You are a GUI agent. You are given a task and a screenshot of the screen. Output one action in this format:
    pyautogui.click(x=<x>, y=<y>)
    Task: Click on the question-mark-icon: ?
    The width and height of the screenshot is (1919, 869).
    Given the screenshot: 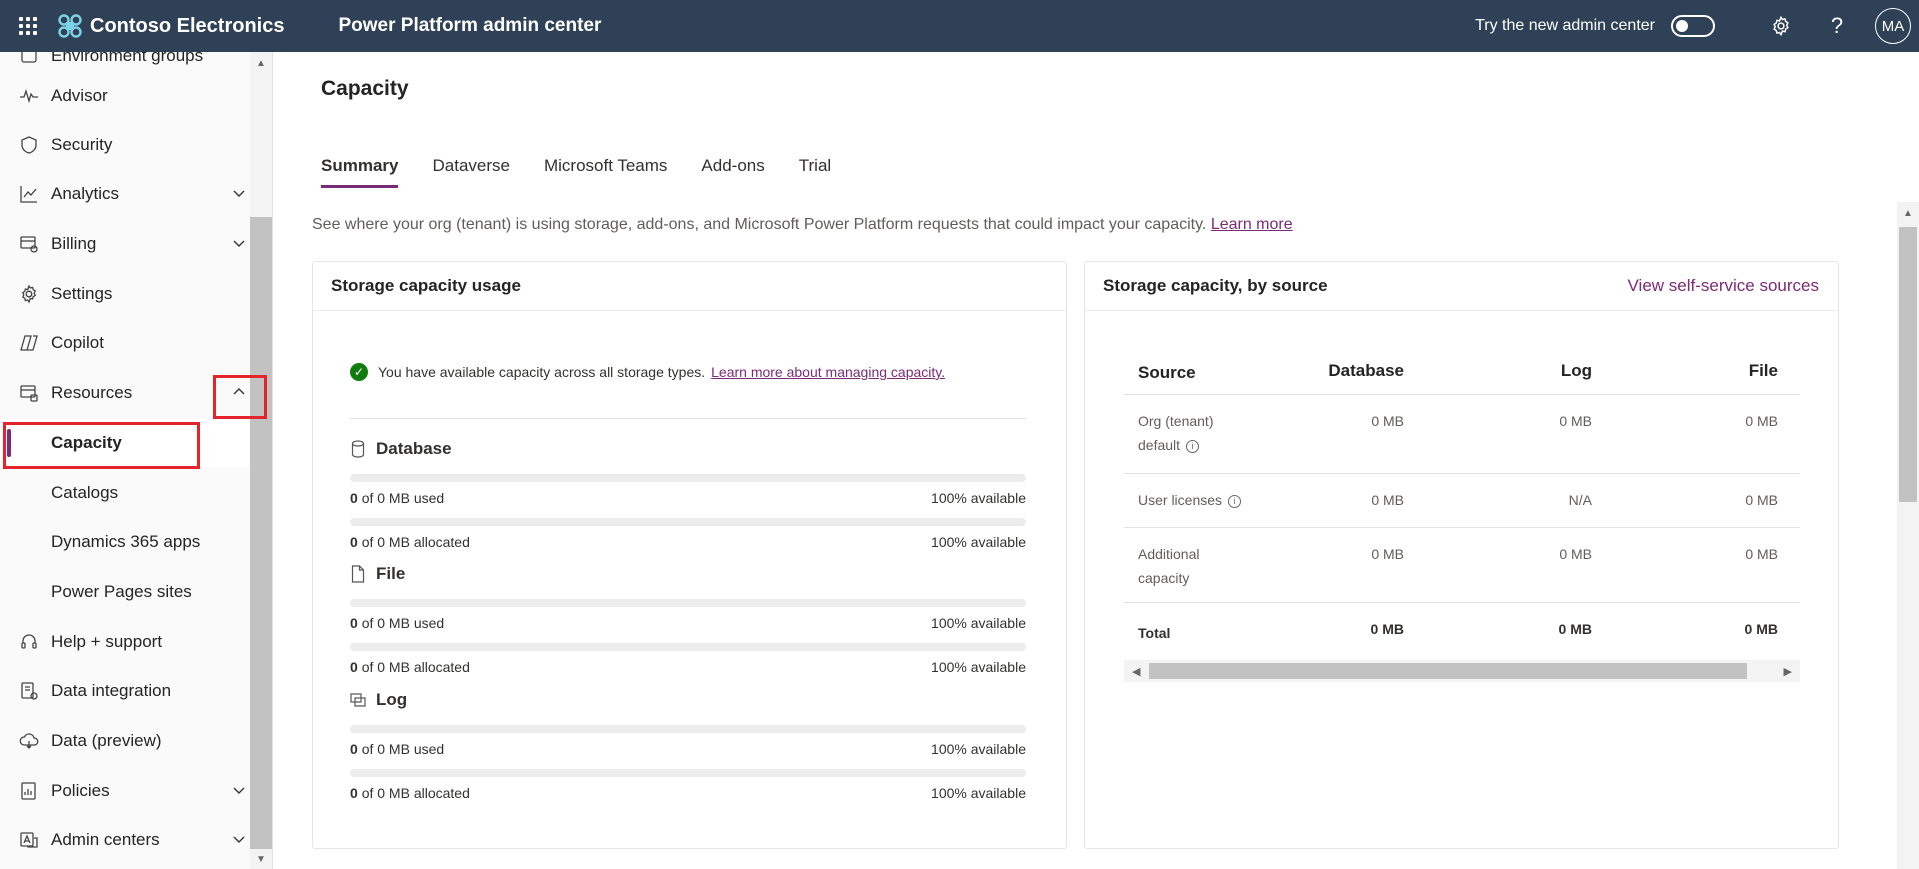 What is the action you would take?
    pyautogui.click(x=1837, y=25)
    